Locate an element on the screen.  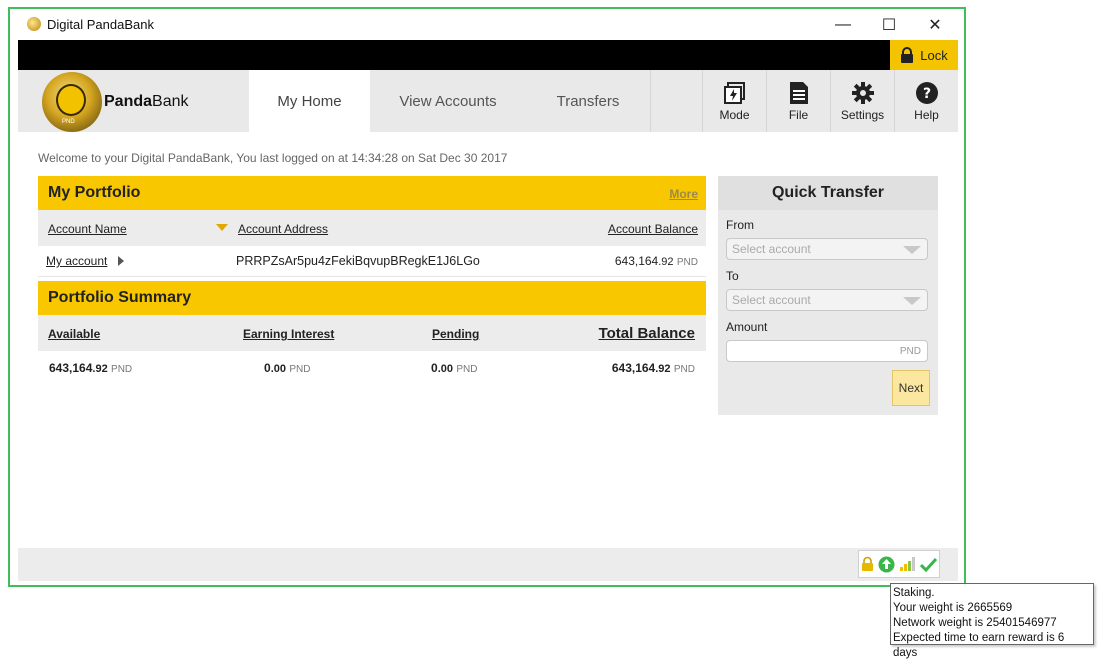
account-balance: 643,164.92 PND is located at coordinates (656, 261).